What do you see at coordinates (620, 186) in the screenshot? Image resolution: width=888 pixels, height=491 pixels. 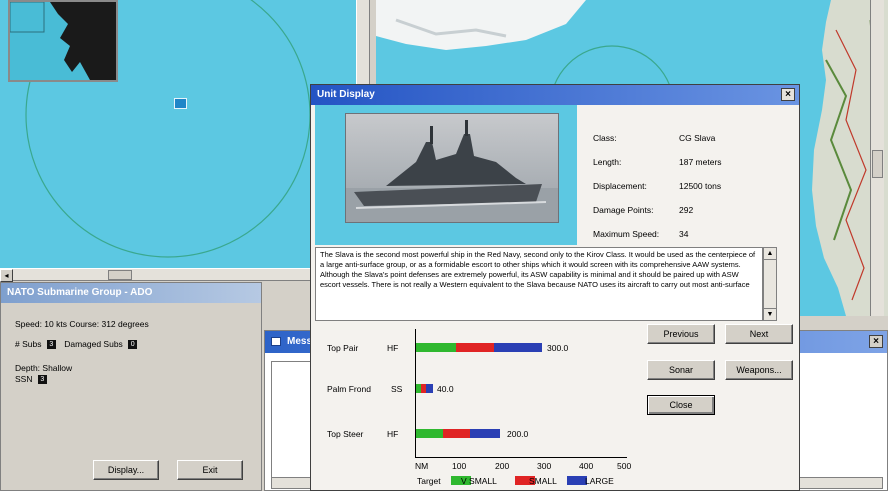 I see `displacement-label: Displacement:` at bounding box center [620, 186].